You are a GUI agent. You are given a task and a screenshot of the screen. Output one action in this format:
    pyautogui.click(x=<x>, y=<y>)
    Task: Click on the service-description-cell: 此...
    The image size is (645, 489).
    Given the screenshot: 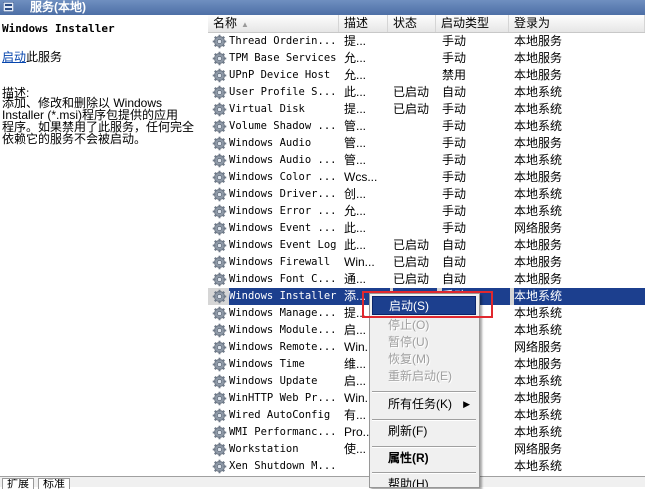 What is the action you would take?
    pyautogui.click(x=355, y=92)
    